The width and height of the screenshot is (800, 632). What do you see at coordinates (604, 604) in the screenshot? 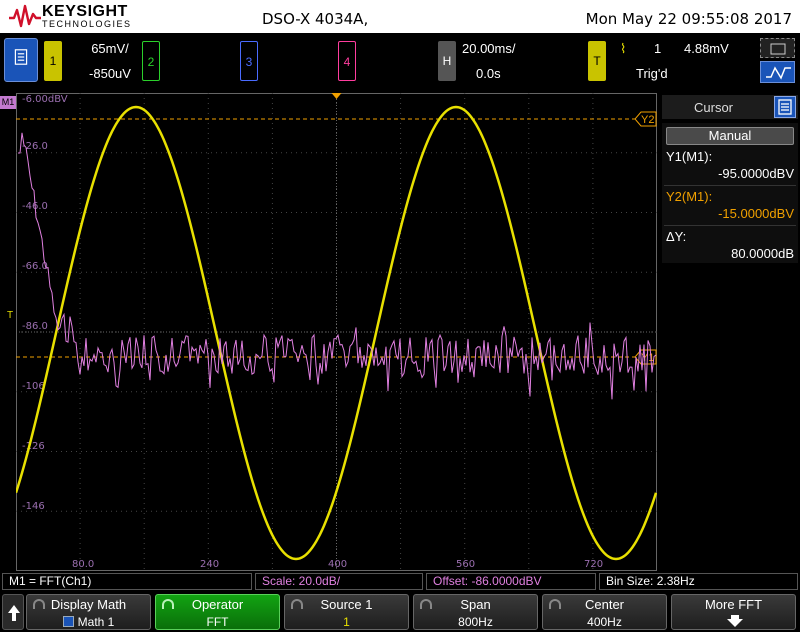
I see `softkey-label: Center` at bounding box center [604, 604].